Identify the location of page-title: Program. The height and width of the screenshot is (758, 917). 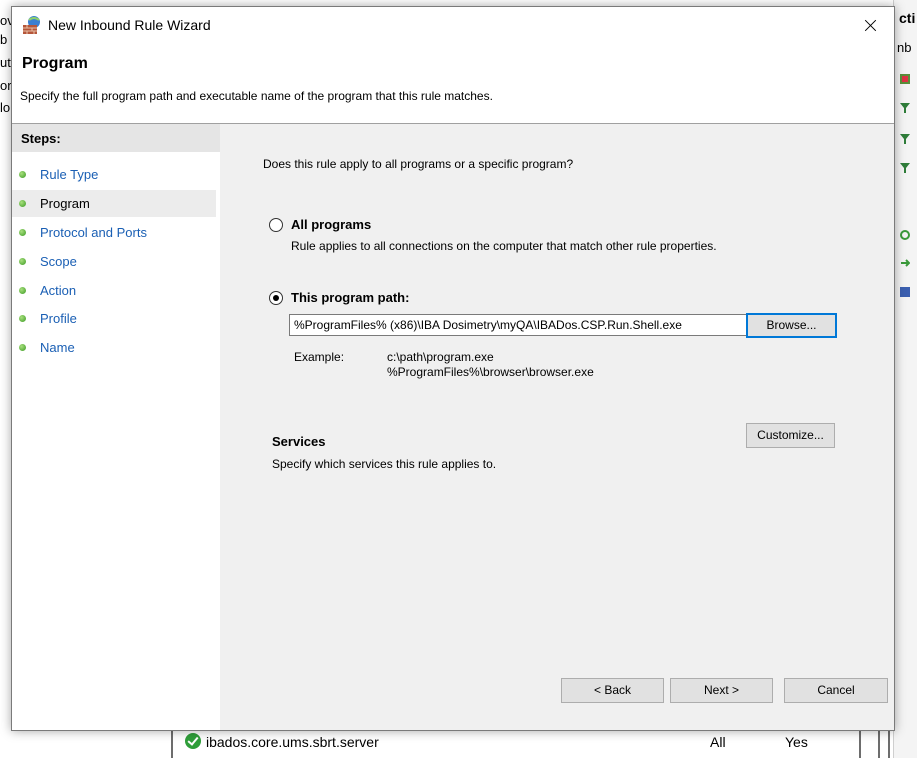
(55, 63).